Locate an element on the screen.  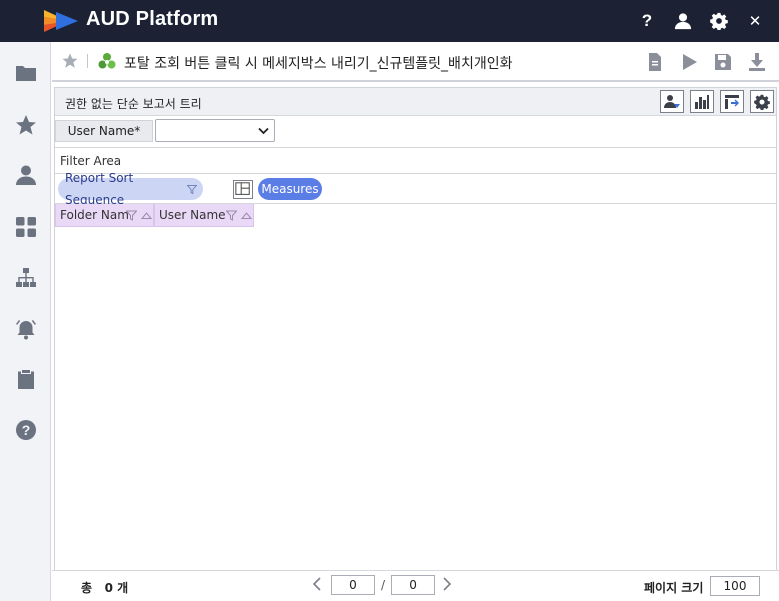
pivot-row: Report Sort Sequence Measures is located at coordinates (415, 189).